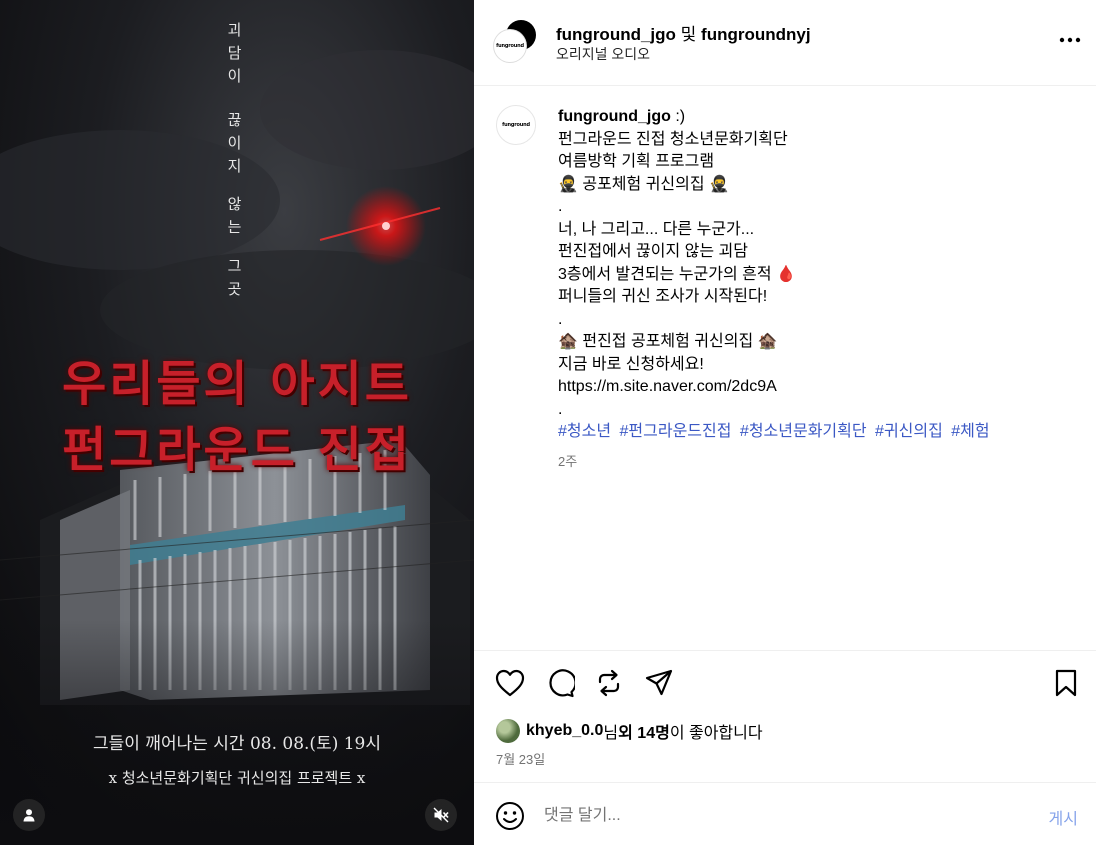  Describe the element at coordinates (818, 387) in the screenshot. I see `caption-link: https://m.site.naver.com/2dc9A` at that location.